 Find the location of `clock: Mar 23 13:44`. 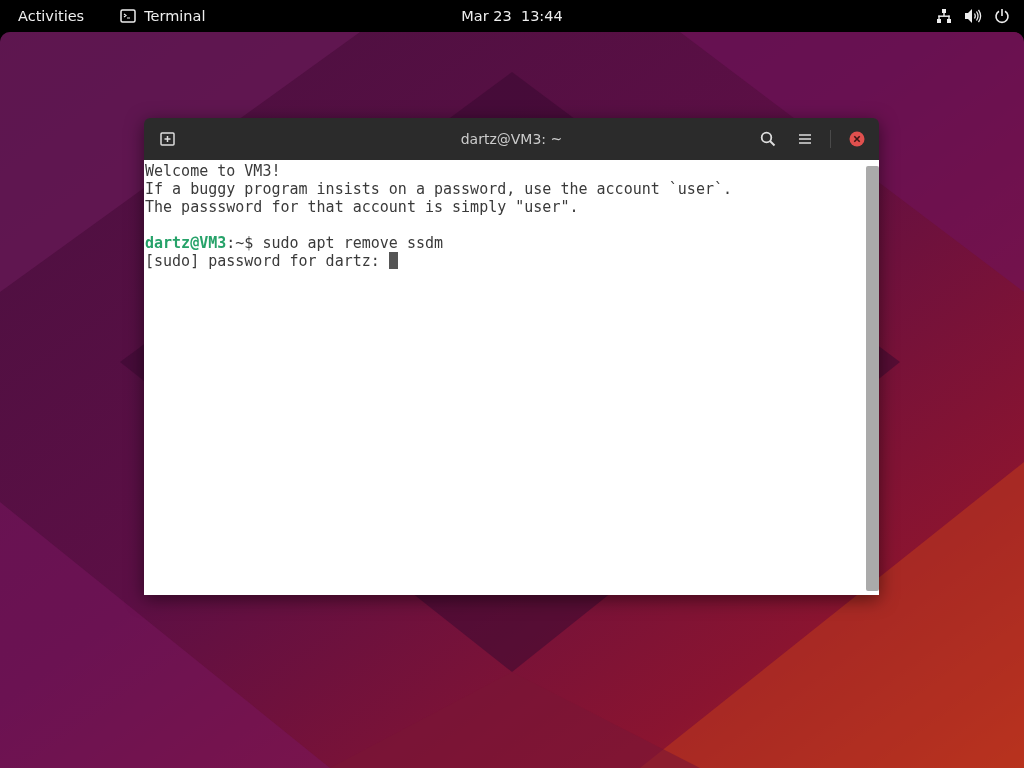

clock: Mar 23 13:44 is located at coordinates (512, 16).